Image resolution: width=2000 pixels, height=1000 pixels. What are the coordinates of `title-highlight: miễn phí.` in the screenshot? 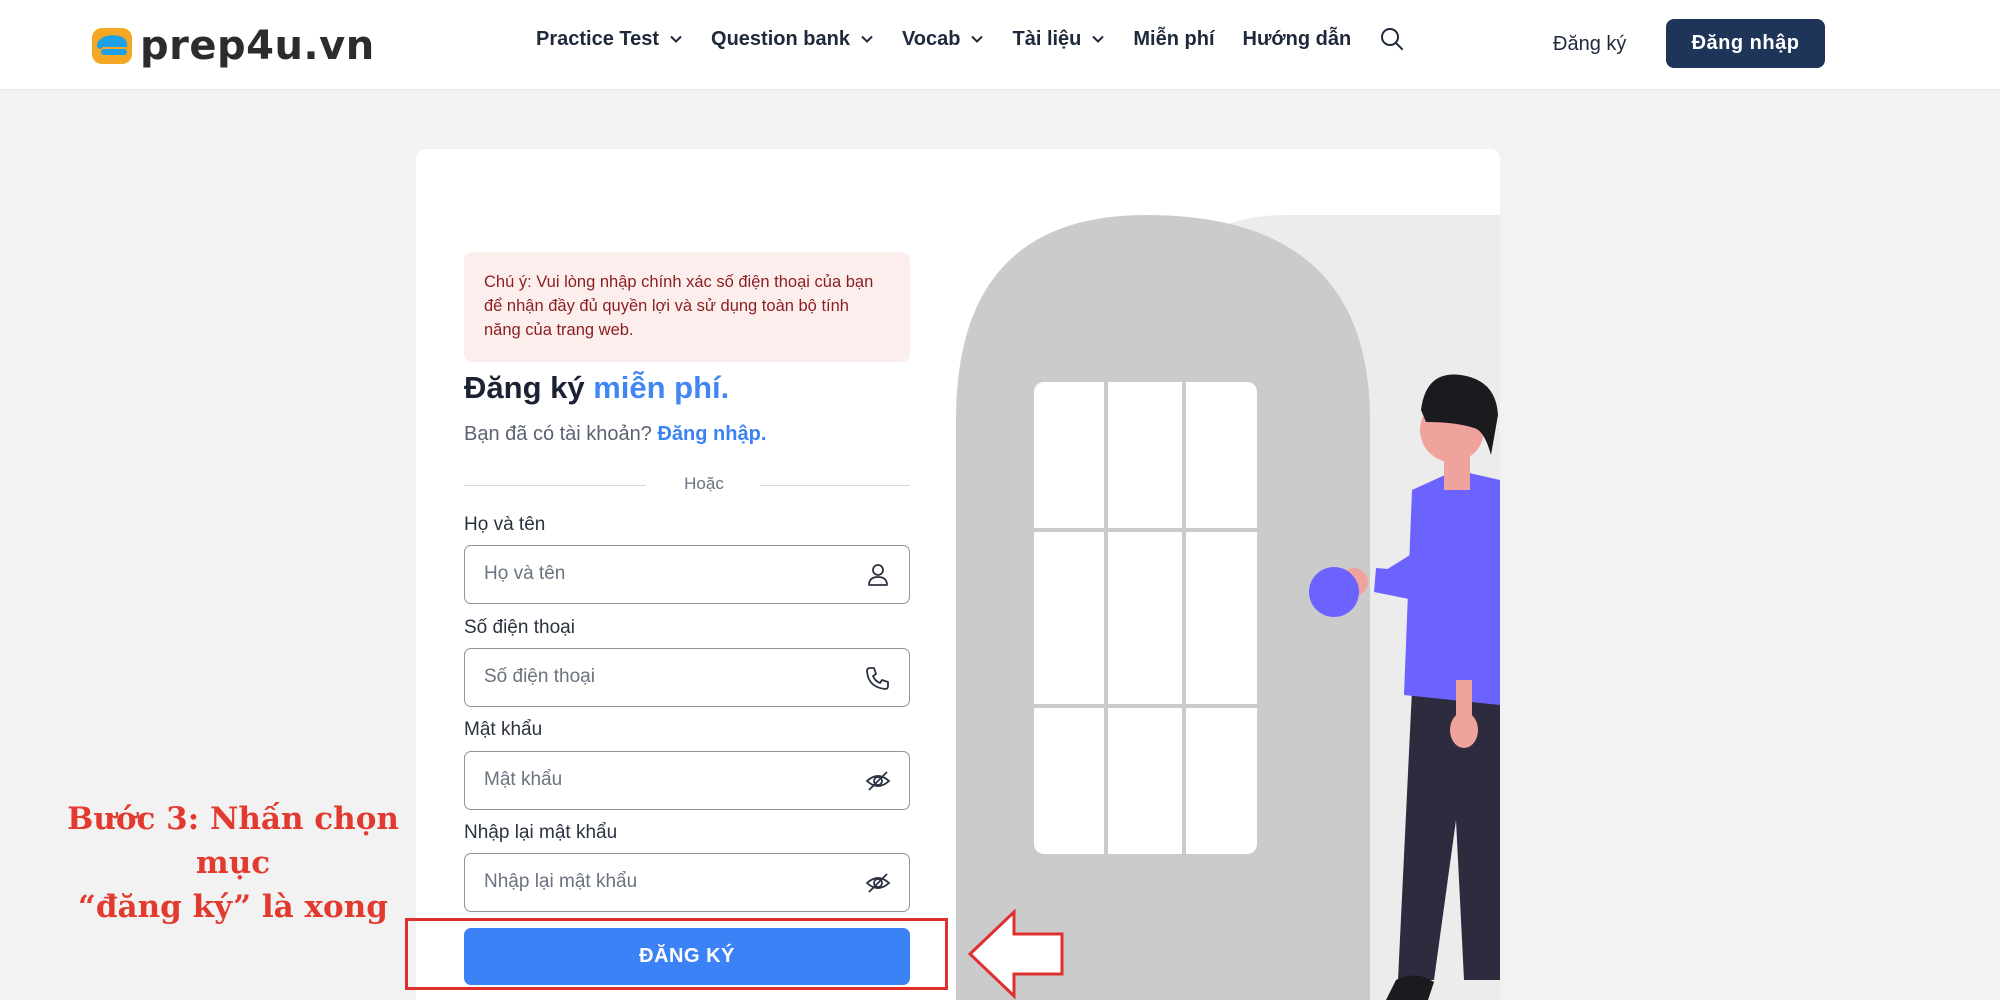 It's located at (661, 387).